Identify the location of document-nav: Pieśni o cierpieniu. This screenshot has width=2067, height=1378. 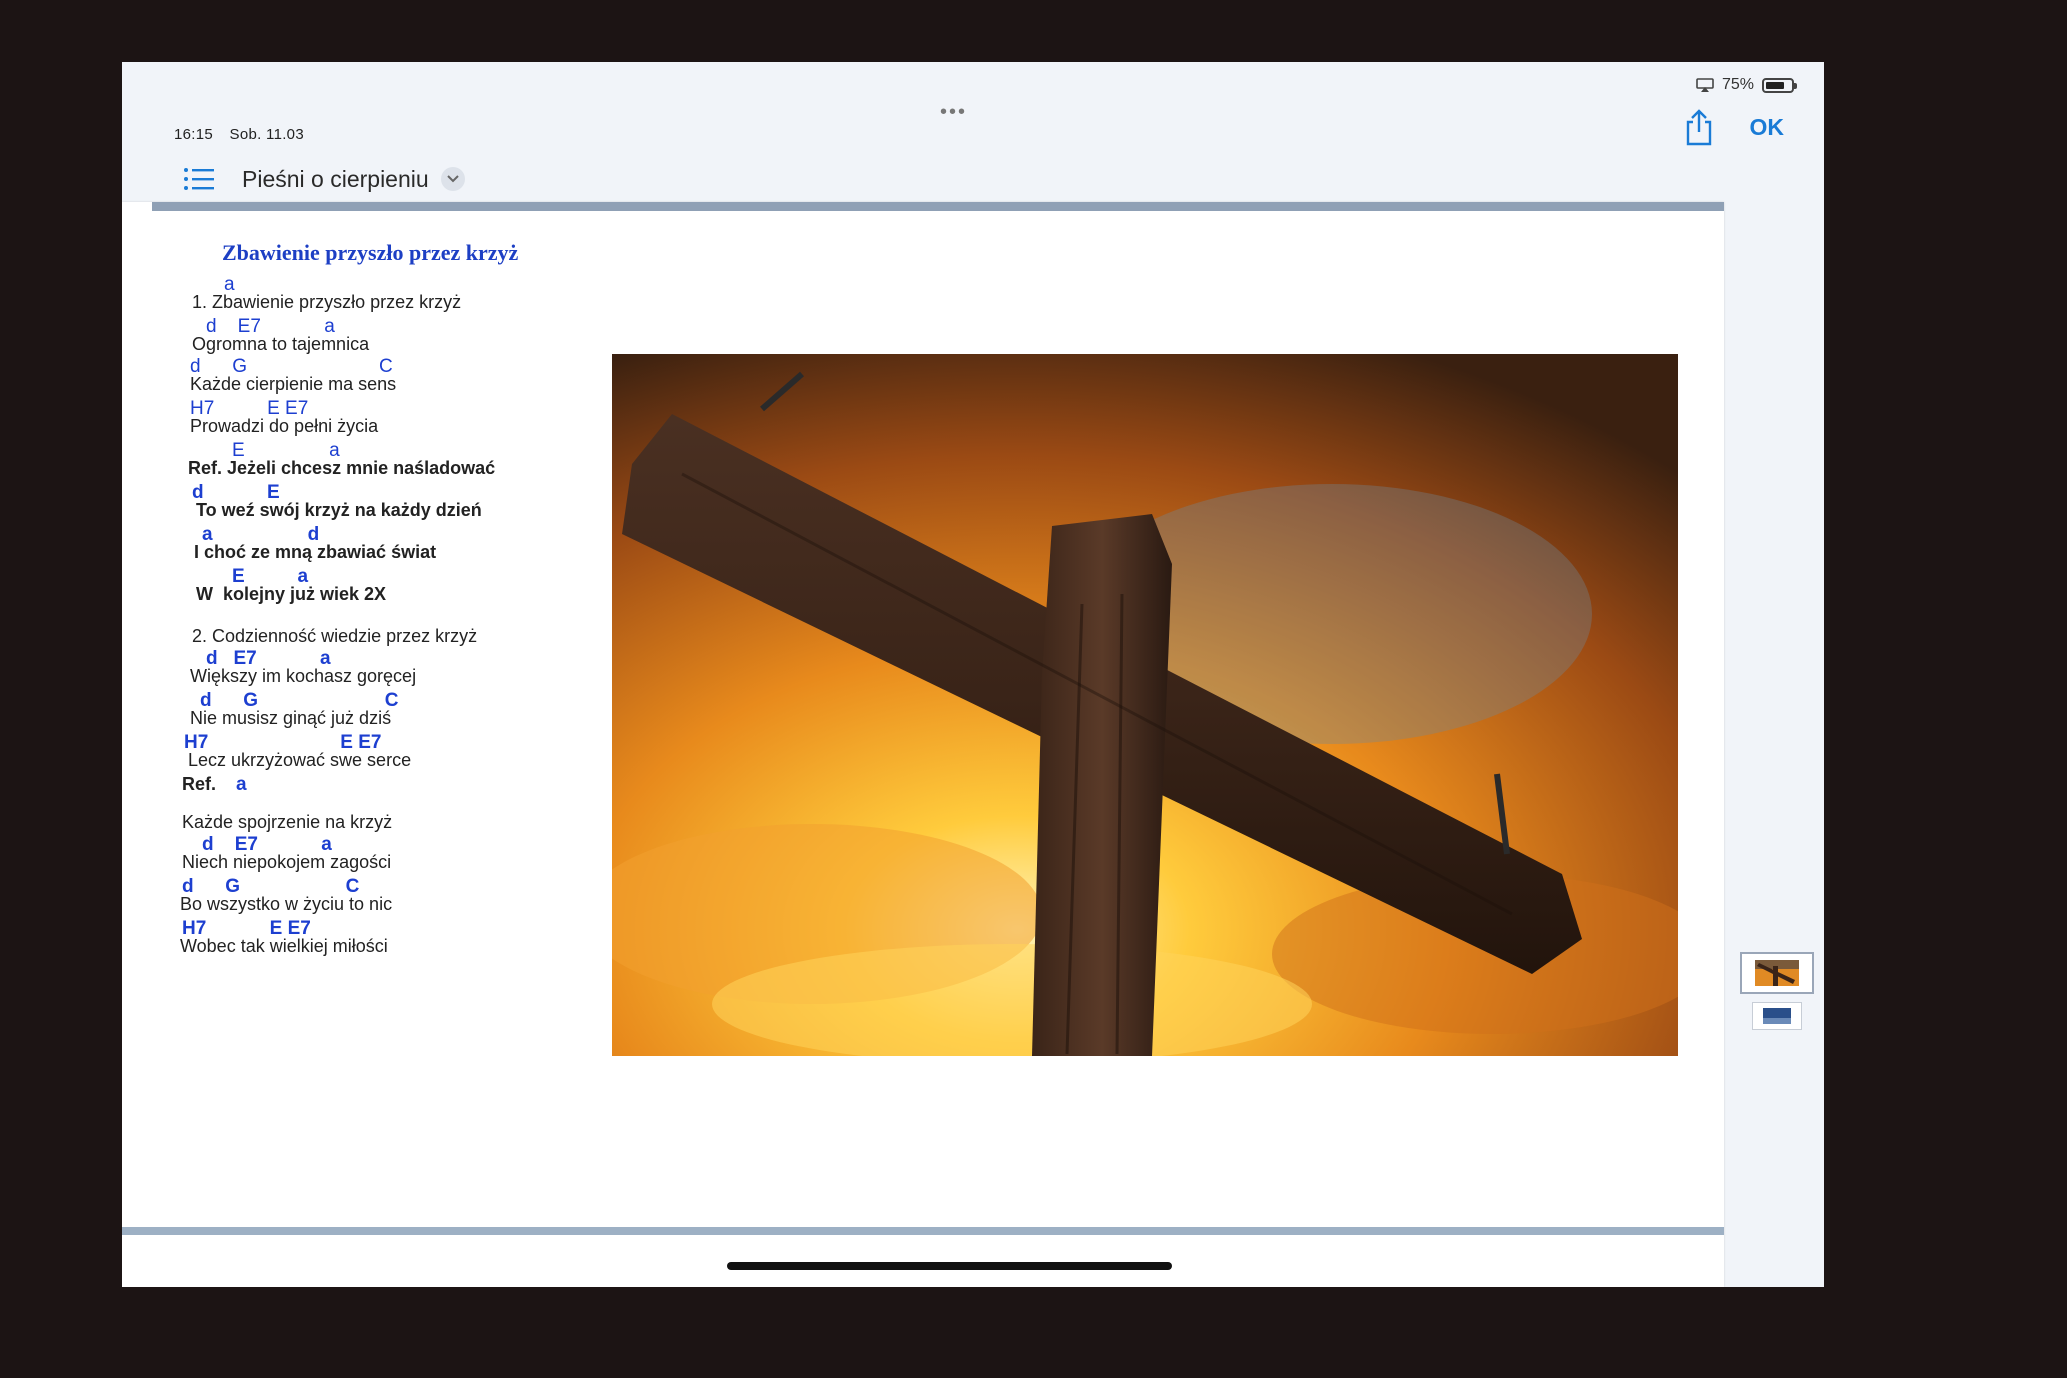
(323, 179).